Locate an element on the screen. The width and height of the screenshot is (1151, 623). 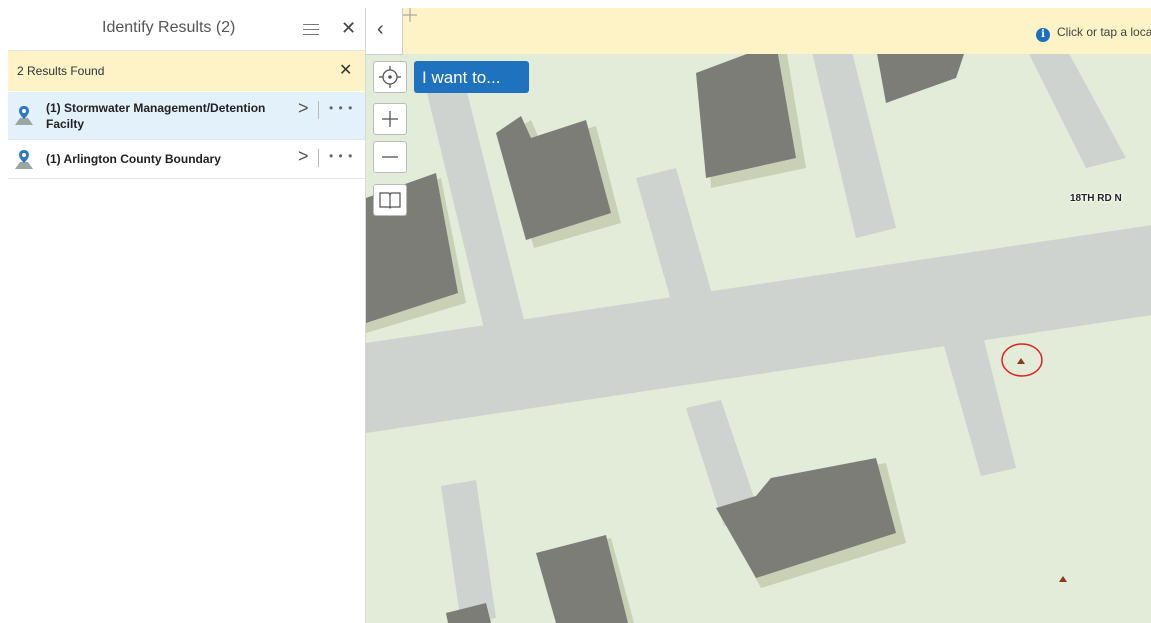
locate-button is located at coordinates (390, 77).